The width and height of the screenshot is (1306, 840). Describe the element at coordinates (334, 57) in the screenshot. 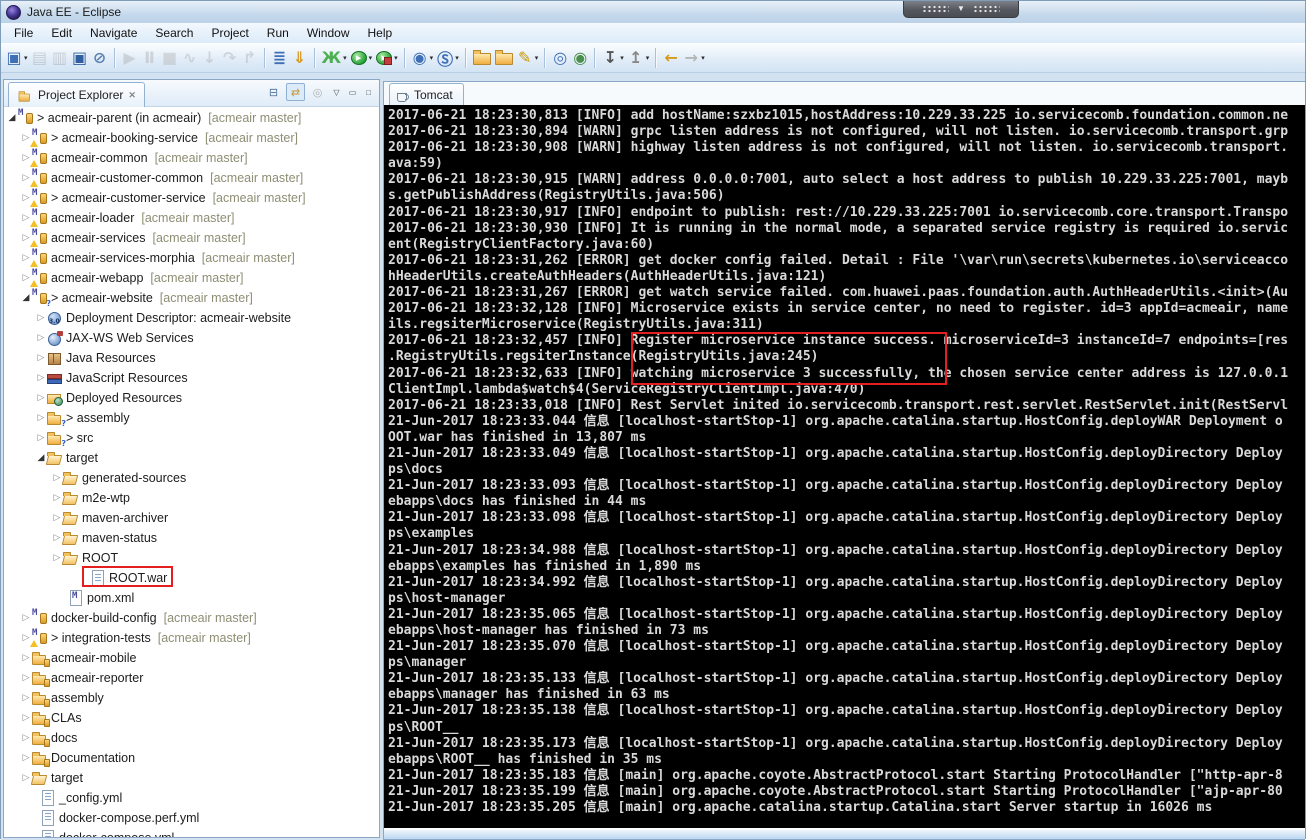

I see `debug-button: Ж ▾` at that location.